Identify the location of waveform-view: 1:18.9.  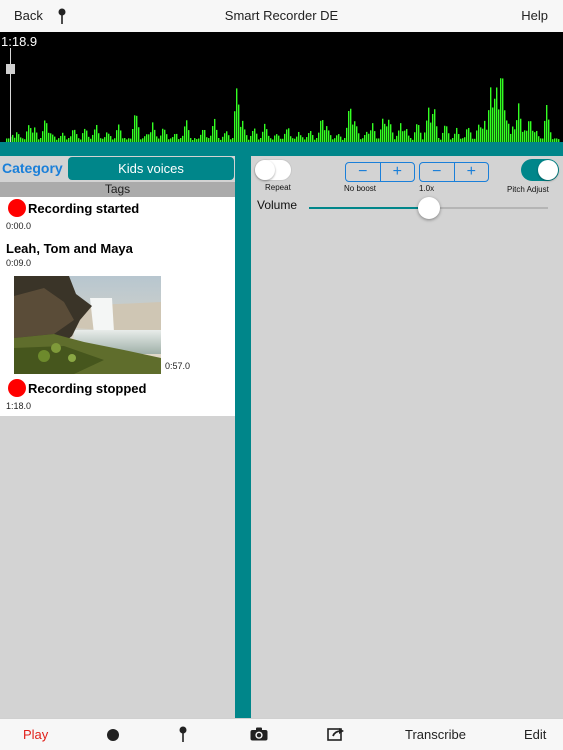
(281, 87).